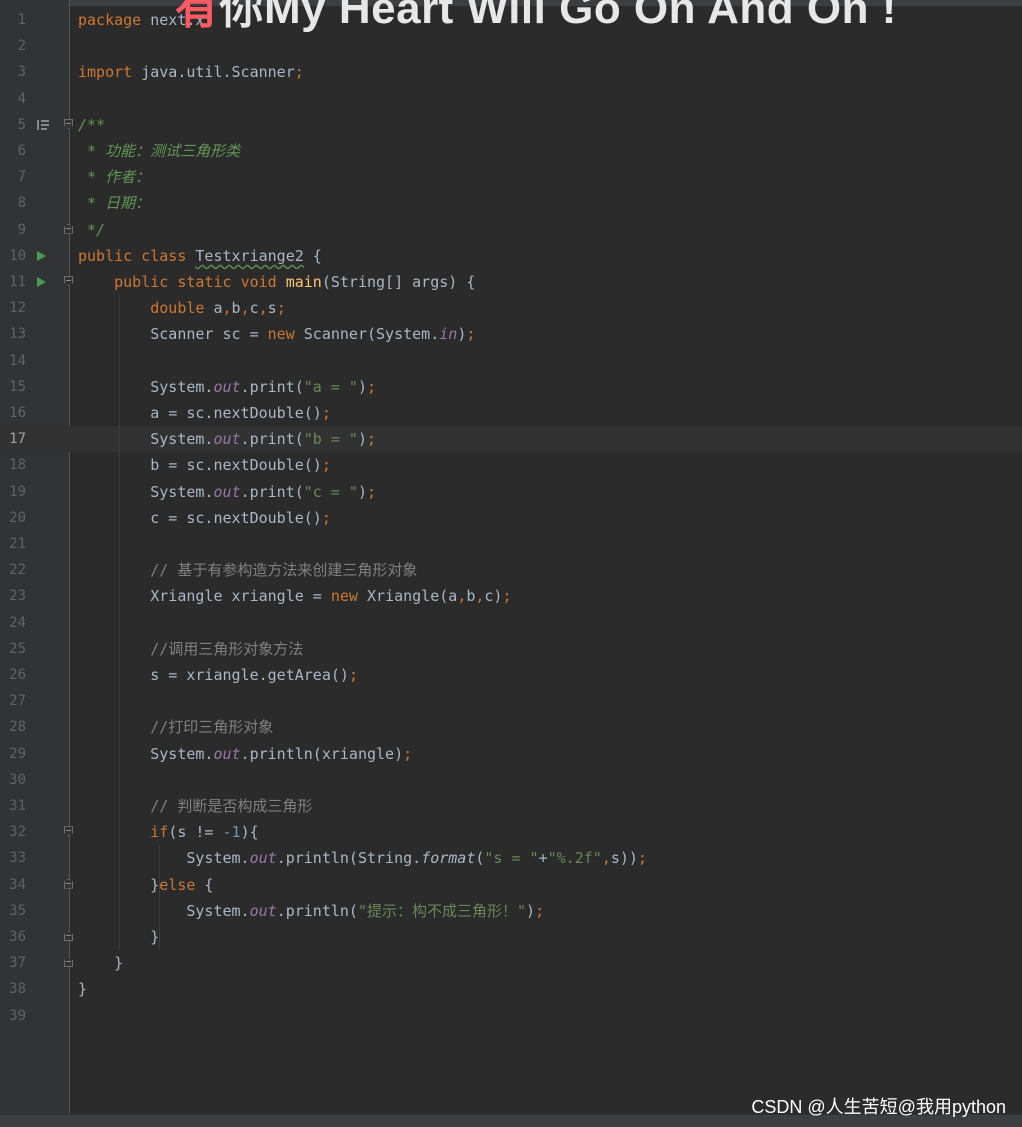  What do you see at coordinates (91, 230) in the screenshot?
I see `code-text: */` at bounding box center [91, 230].